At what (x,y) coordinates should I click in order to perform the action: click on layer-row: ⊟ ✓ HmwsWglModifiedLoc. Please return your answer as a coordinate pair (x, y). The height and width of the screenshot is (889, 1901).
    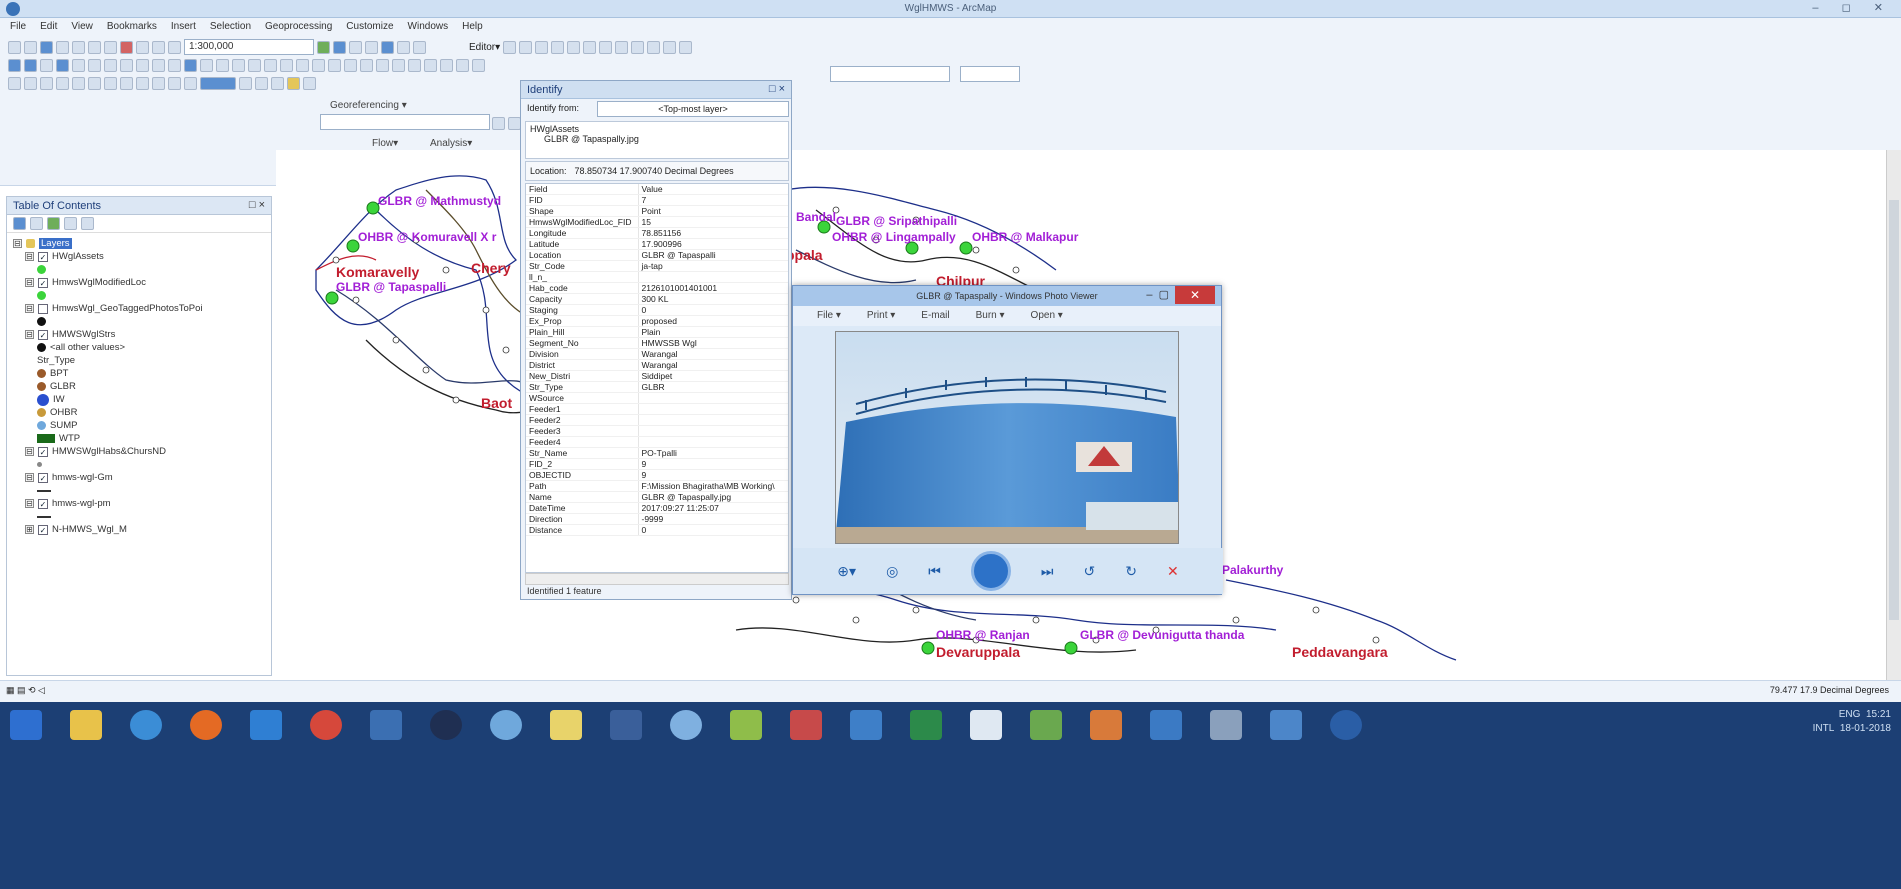
    Looking at the image, I should click on (139, 282).